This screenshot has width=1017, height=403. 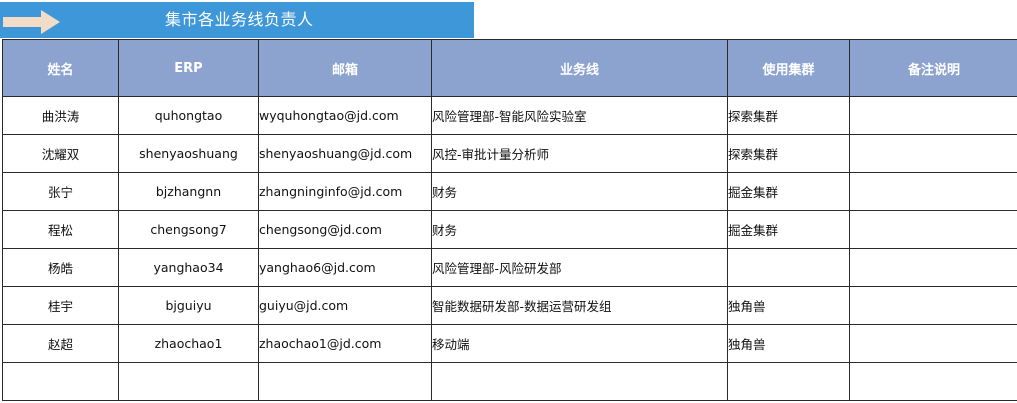 I want to click on cell-name: 程松, so click(x=60, y=229).